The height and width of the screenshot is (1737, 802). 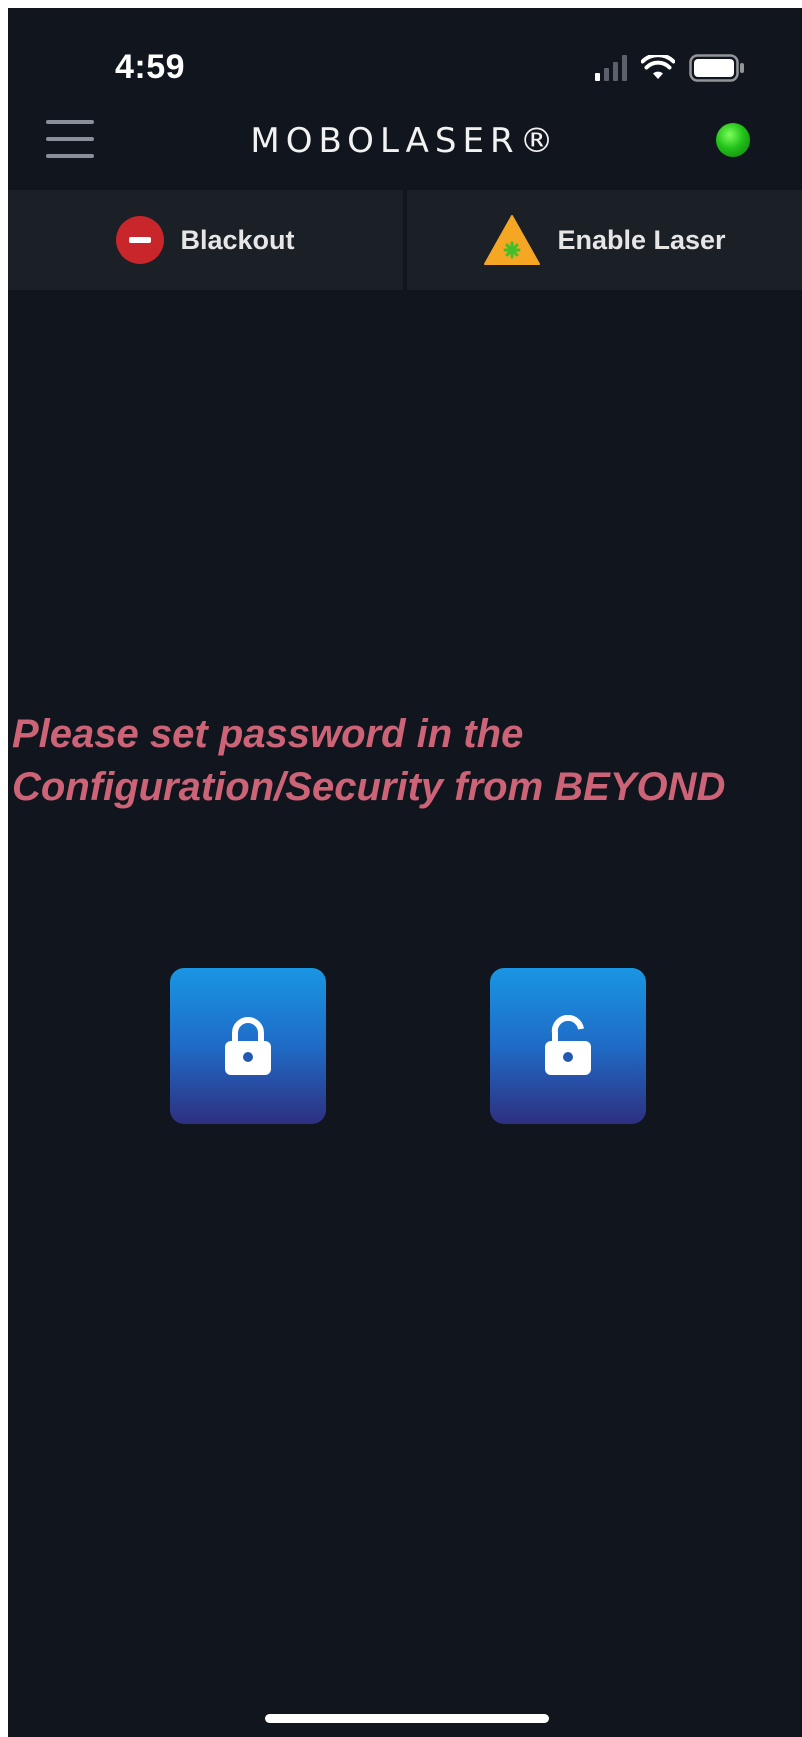 I want to click on app-title: MOBOLASER®, so click(x=405, y=141).